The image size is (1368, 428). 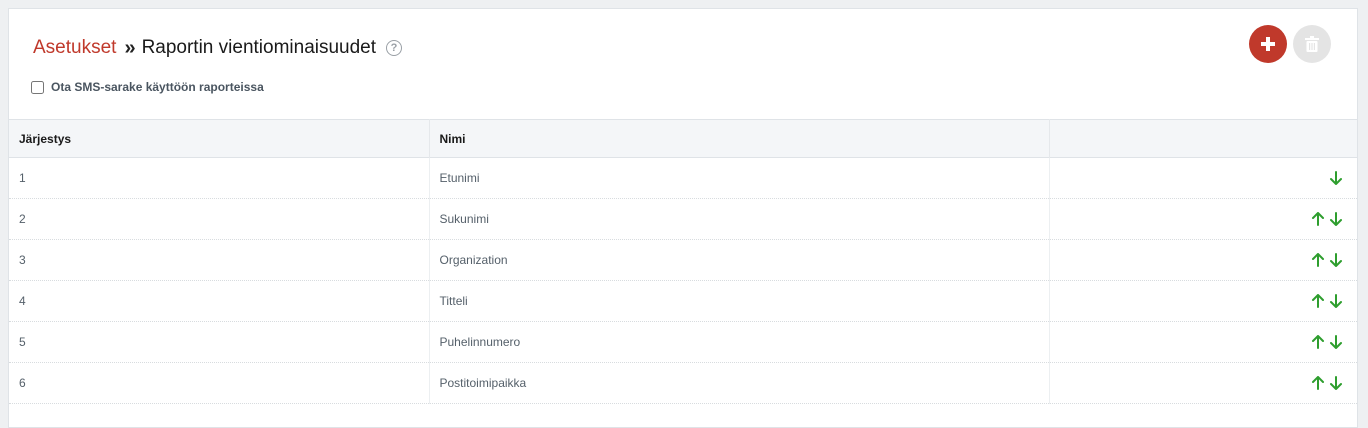 I want to click on table-row: 1 Etunimi, so click(x=683, y=178).